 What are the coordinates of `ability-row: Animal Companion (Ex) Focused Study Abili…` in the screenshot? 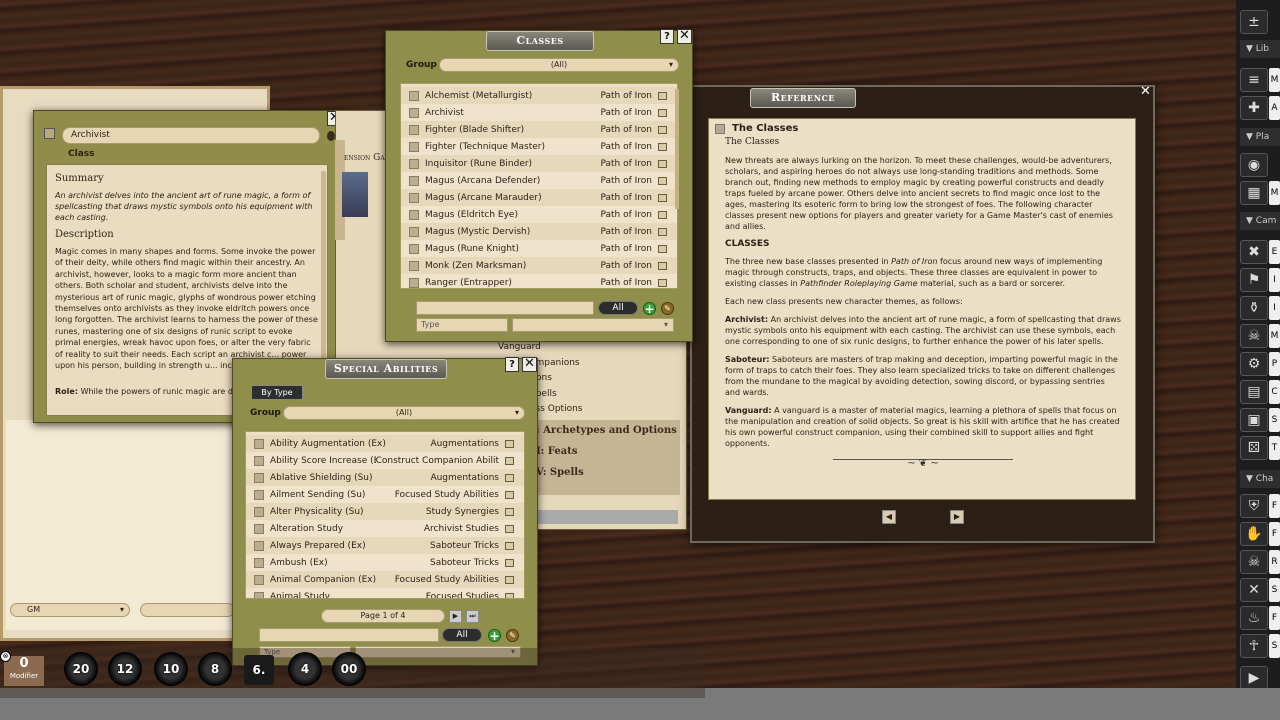 It's located at (385, 579).